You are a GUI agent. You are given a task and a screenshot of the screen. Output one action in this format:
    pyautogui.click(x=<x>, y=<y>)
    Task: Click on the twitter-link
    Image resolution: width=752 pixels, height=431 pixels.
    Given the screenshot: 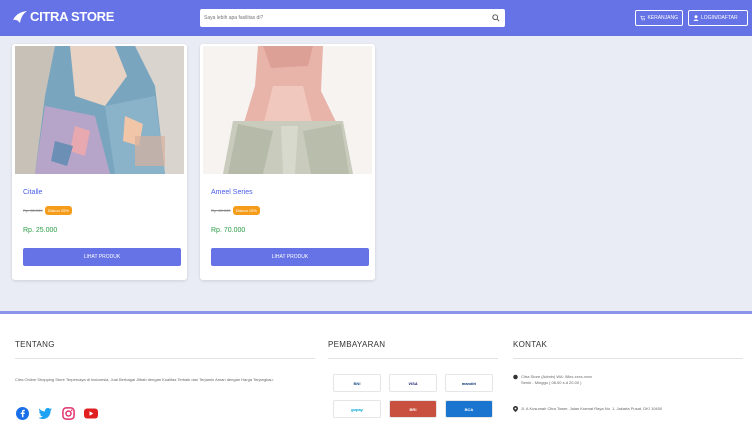 What is the action you would take?
    pyautogui.click(x=45, y=413)
    